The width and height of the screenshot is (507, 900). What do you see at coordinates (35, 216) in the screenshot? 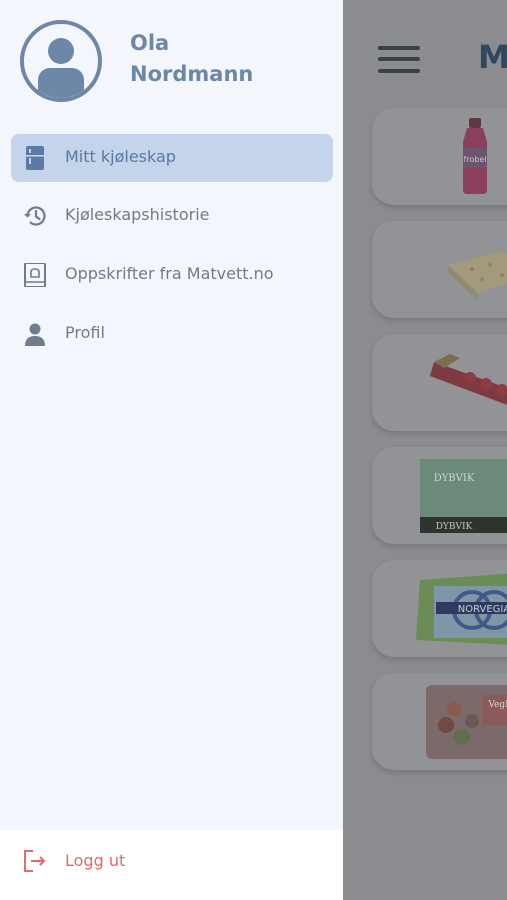
I see `history-icon` at bounding box center [35, 216].